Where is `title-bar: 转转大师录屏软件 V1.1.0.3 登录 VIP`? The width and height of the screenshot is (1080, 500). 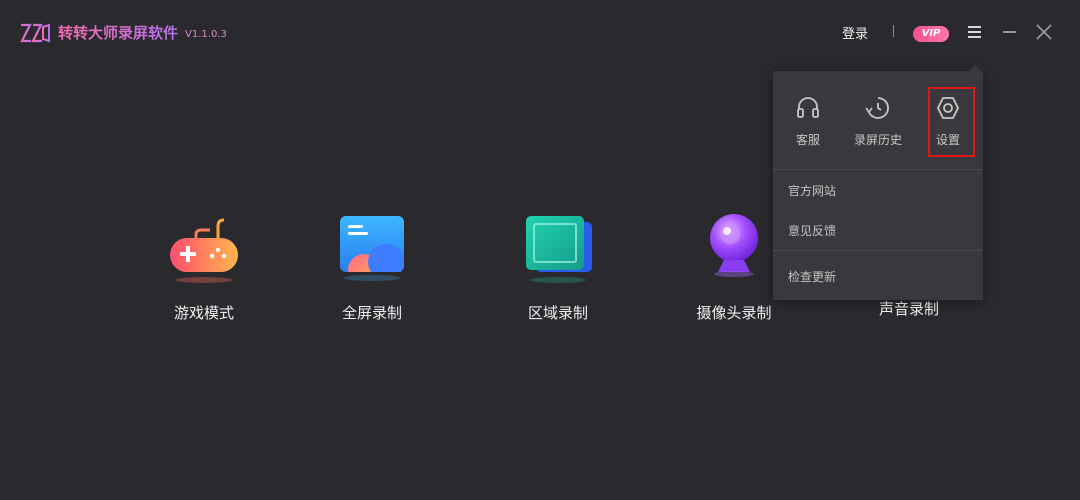
title-bar: 转转大师录屏软件 V1.1.0.3 登录 VIP is located at coordinates (540, 32).